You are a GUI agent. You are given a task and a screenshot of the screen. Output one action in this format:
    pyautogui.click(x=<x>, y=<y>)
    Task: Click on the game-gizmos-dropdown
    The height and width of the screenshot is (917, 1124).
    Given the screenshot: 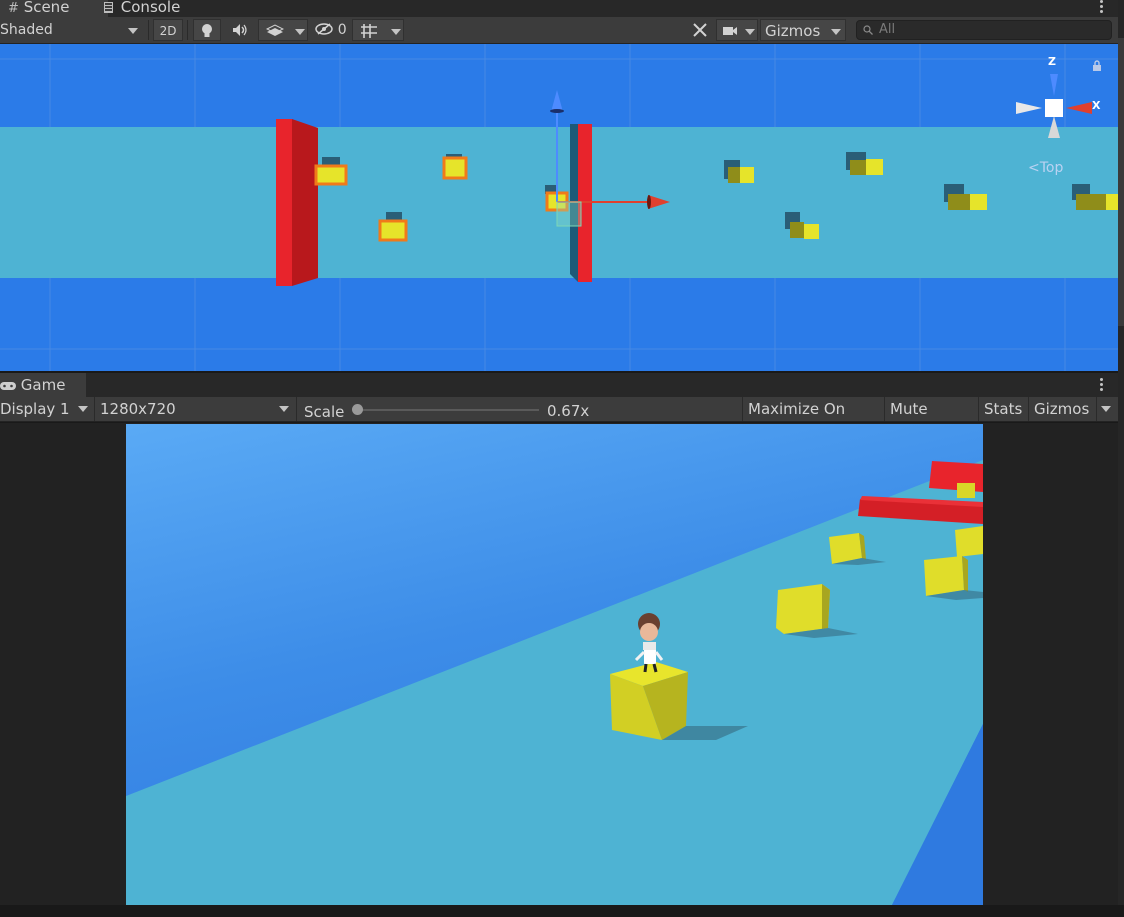 What is the action you would take?
    pyautogui.click(x=1107, y=409)
    